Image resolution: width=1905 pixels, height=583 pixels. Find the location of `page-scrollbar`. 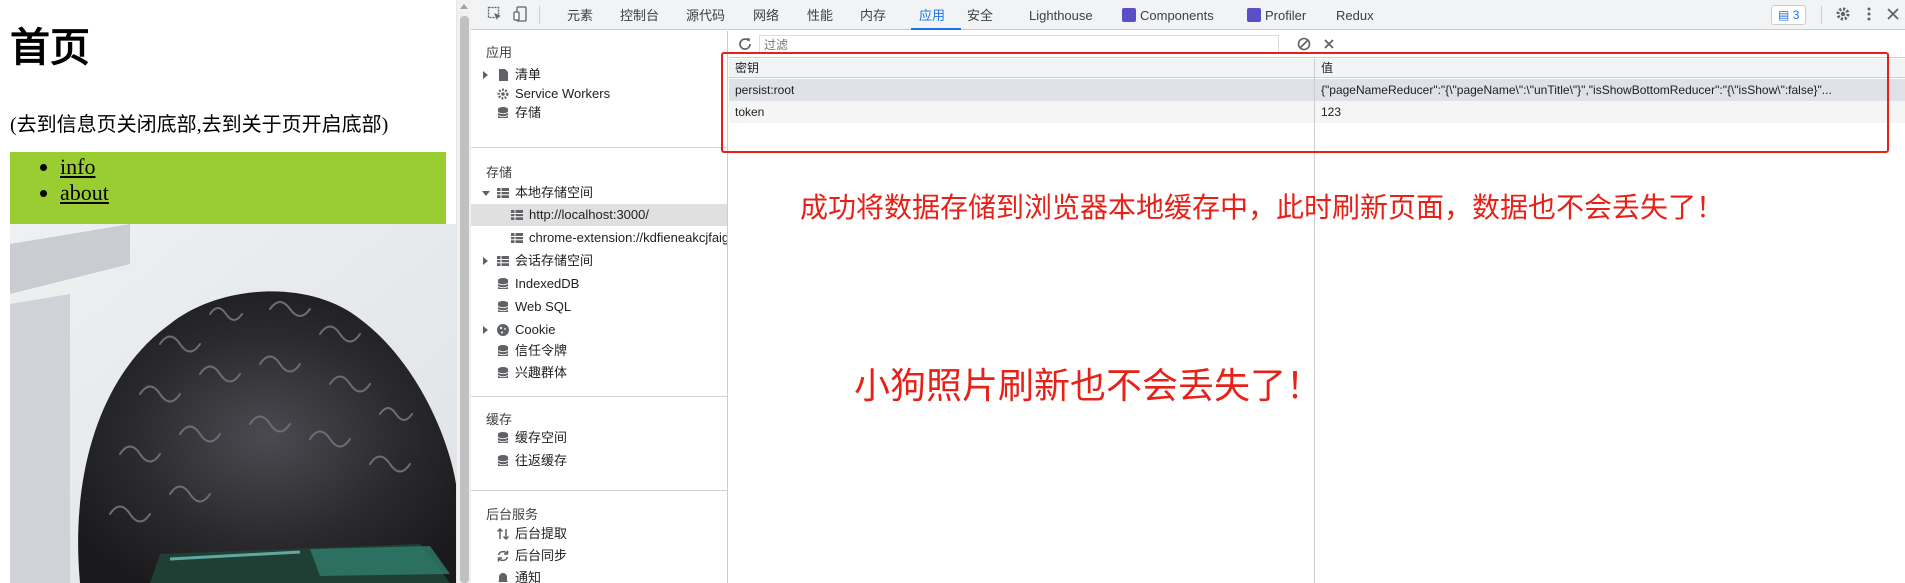

page-scrollbar is located at coordinates (463, 291).